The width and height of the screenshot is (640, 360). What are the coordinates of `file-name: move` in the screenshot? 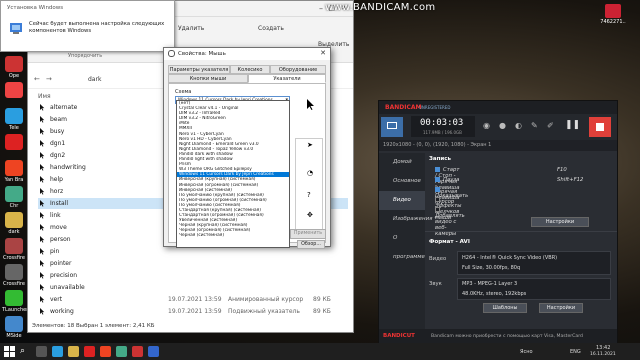 It's located at (58, 227).